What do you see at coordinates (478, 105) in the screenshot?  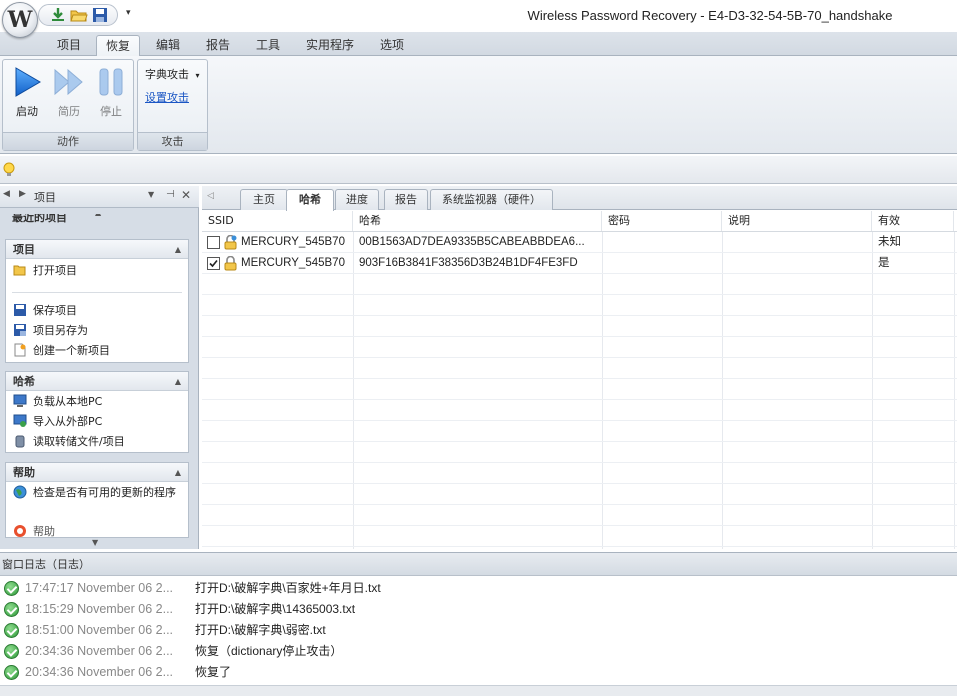 I see `ribbon-panel: 启动 简历 停止 动作 字典攻击 ▾ 设置攻击 攻击` at bounding box center [478, 105].